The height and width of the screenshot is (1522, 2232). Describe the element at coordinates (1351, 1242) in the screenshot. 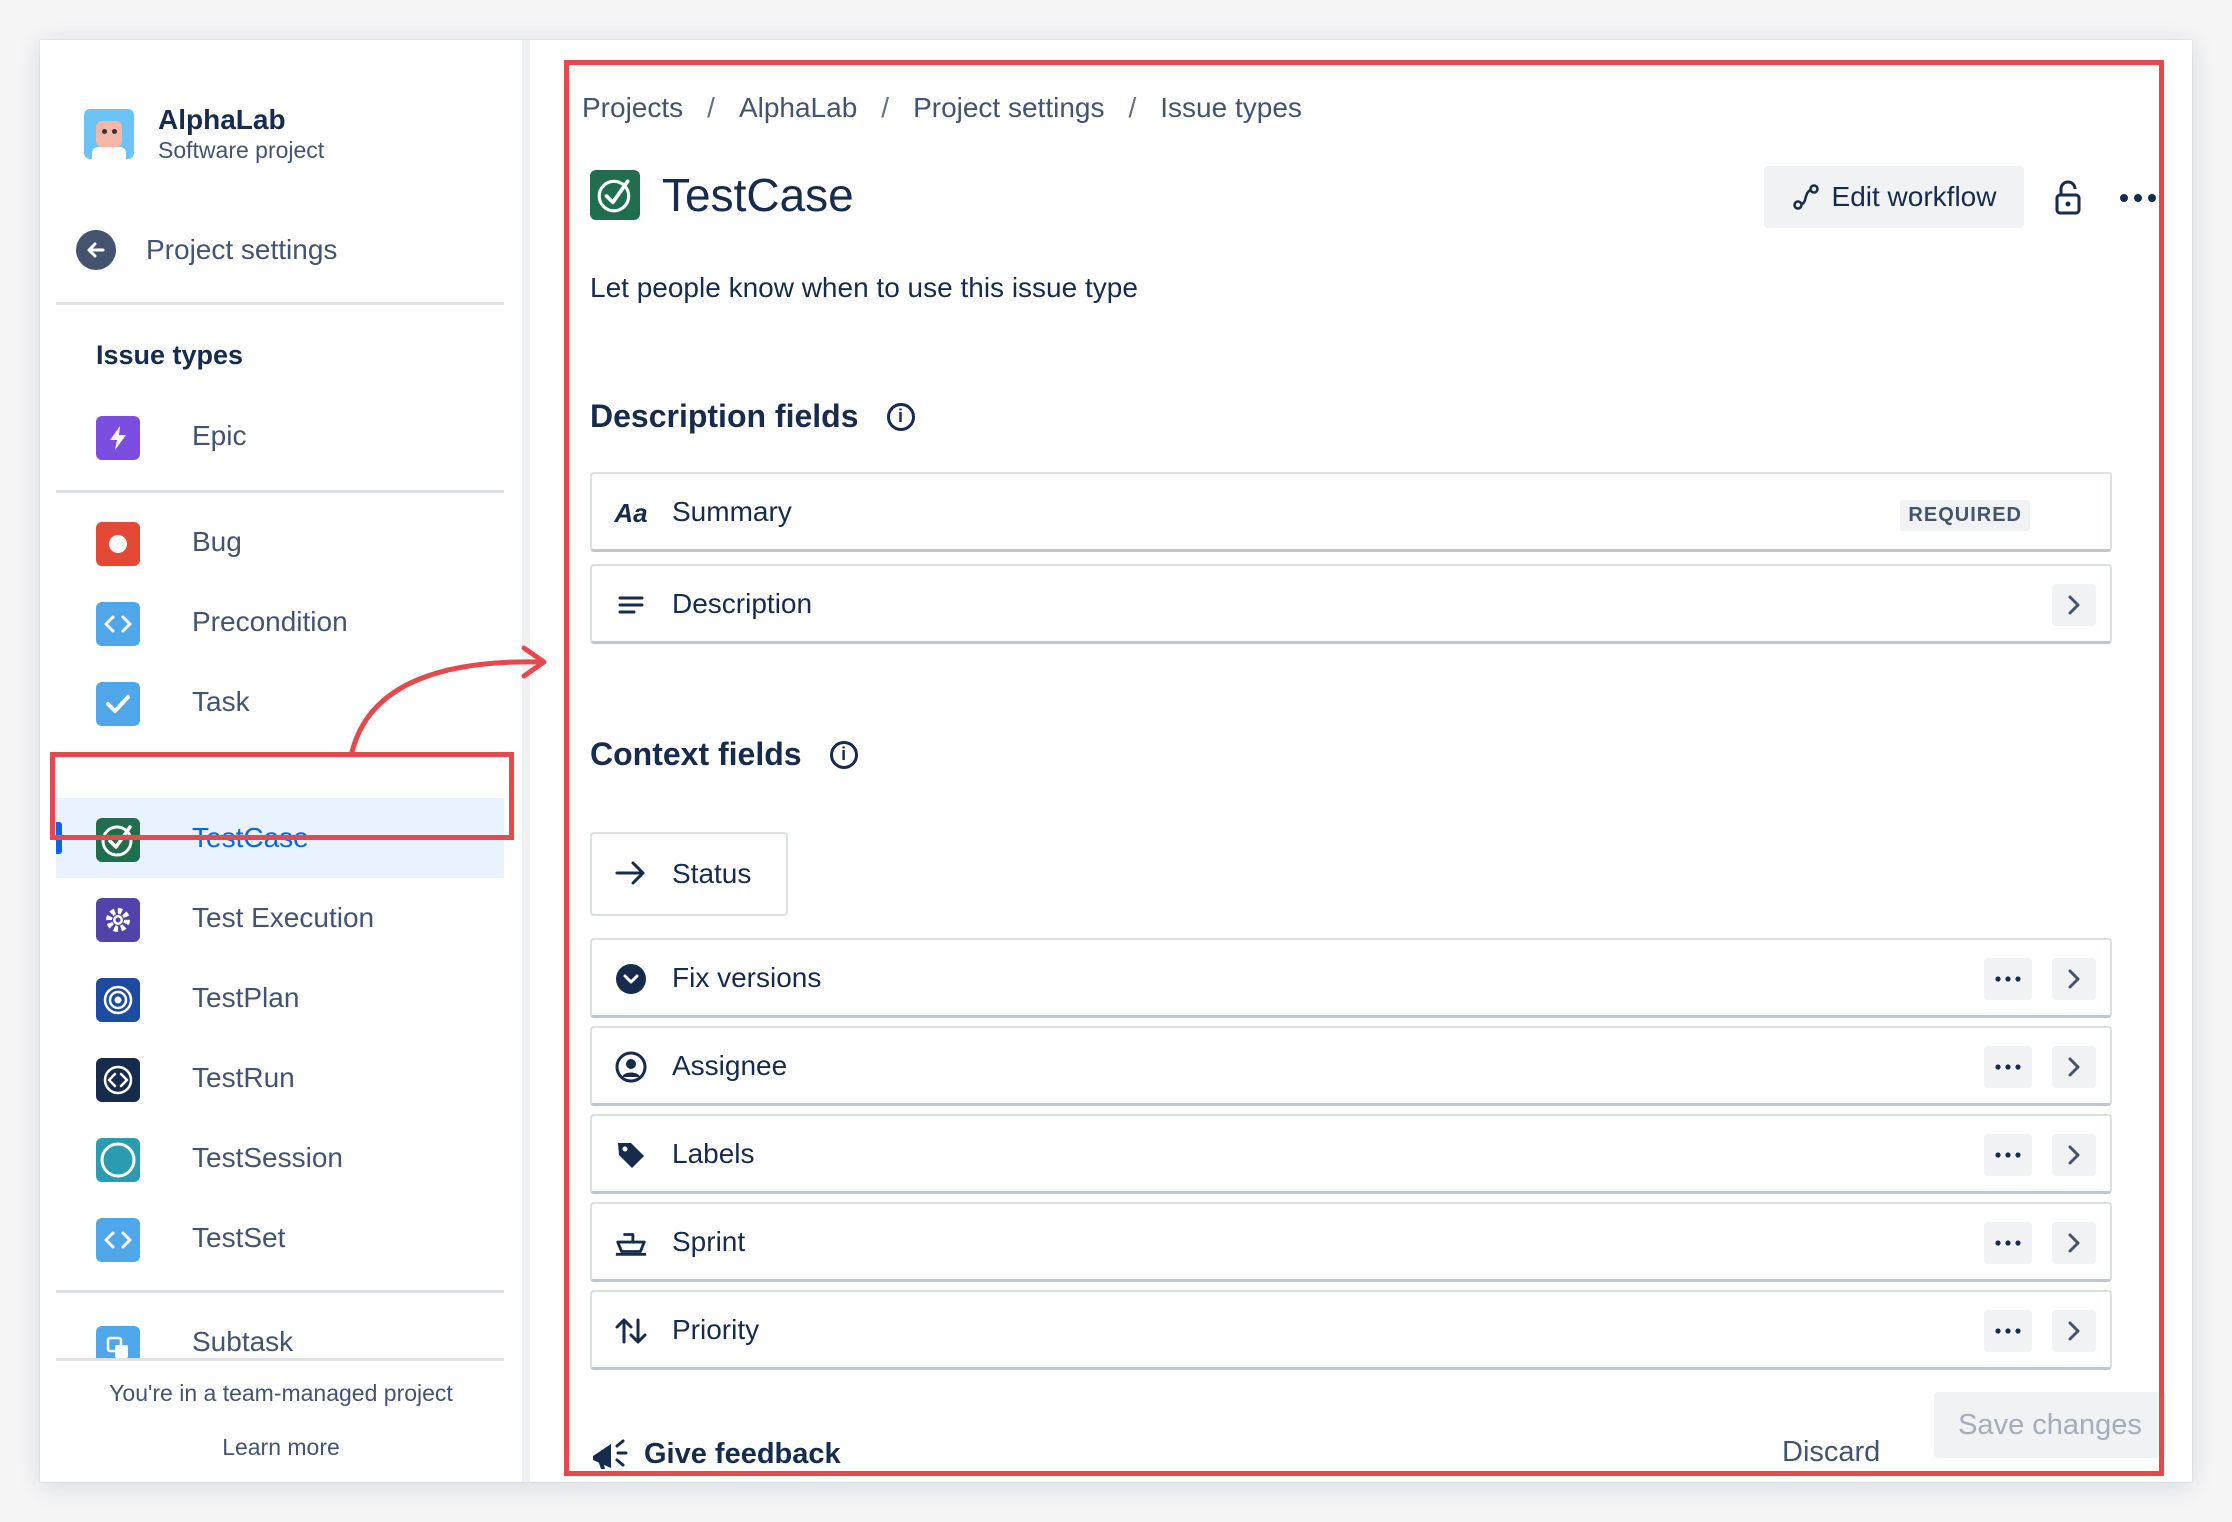

I see `field-sprint: Sprint` at that location.